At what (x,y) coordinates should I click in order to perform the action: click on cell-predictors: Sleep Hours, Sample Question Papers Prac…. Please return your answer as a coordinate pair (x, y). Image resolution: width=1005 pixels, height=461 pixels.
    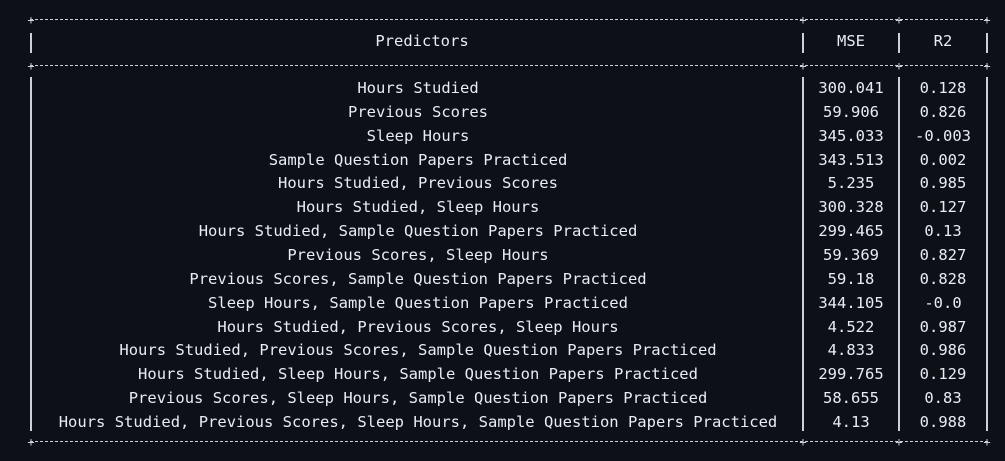
    Looking at the image, I should click on (418, 303).